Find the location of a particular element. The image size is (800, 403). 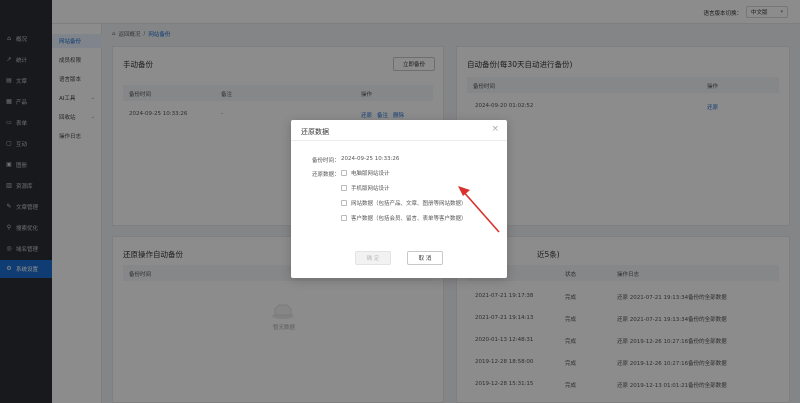

modal-header: 还原数据 × is located at coordinates (399, 130).